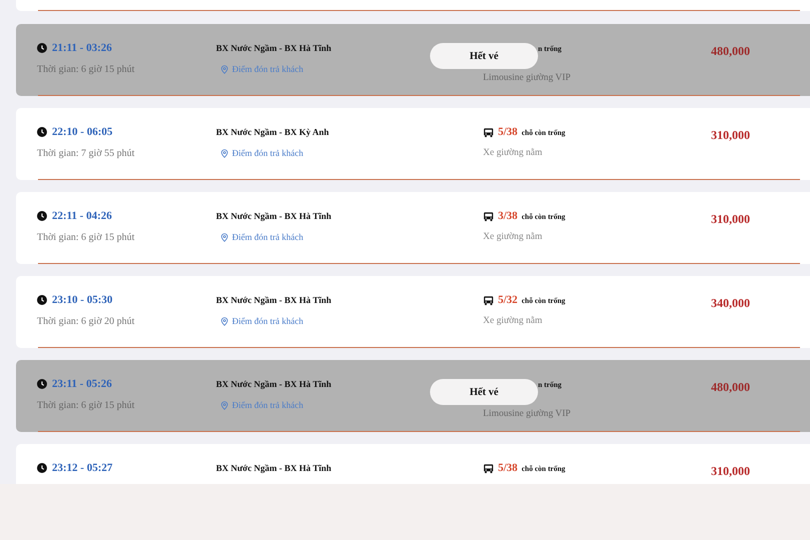 The height and width of the screenshot is (540, 810). What do you see at coordinates (86, 321) in the screenshot?
I see `trip-duration: Thời gian: 6 giờ 20 phút` at bounding box center [86, 321].